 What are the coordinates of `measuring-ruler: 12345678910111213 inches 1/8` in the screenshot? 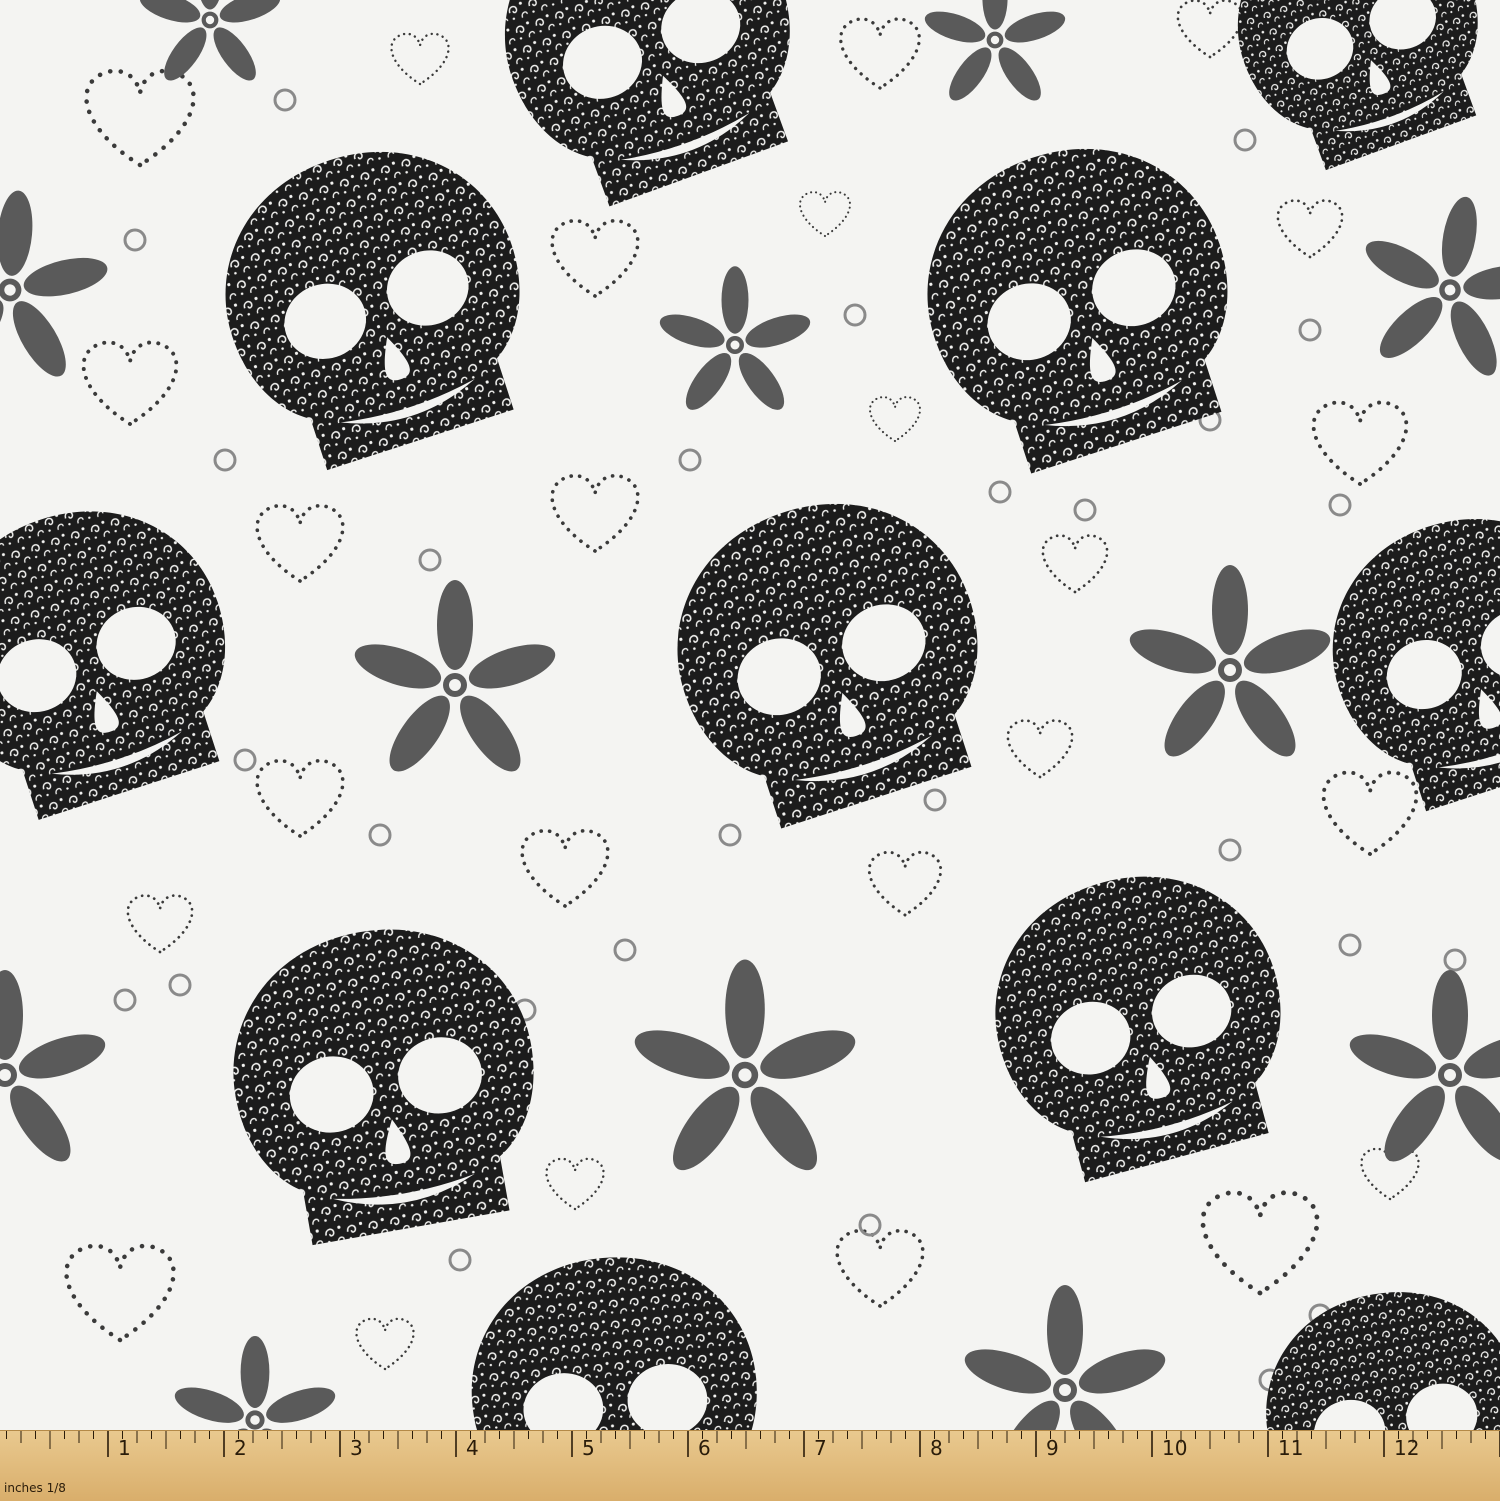 It's located at (750, 1465).